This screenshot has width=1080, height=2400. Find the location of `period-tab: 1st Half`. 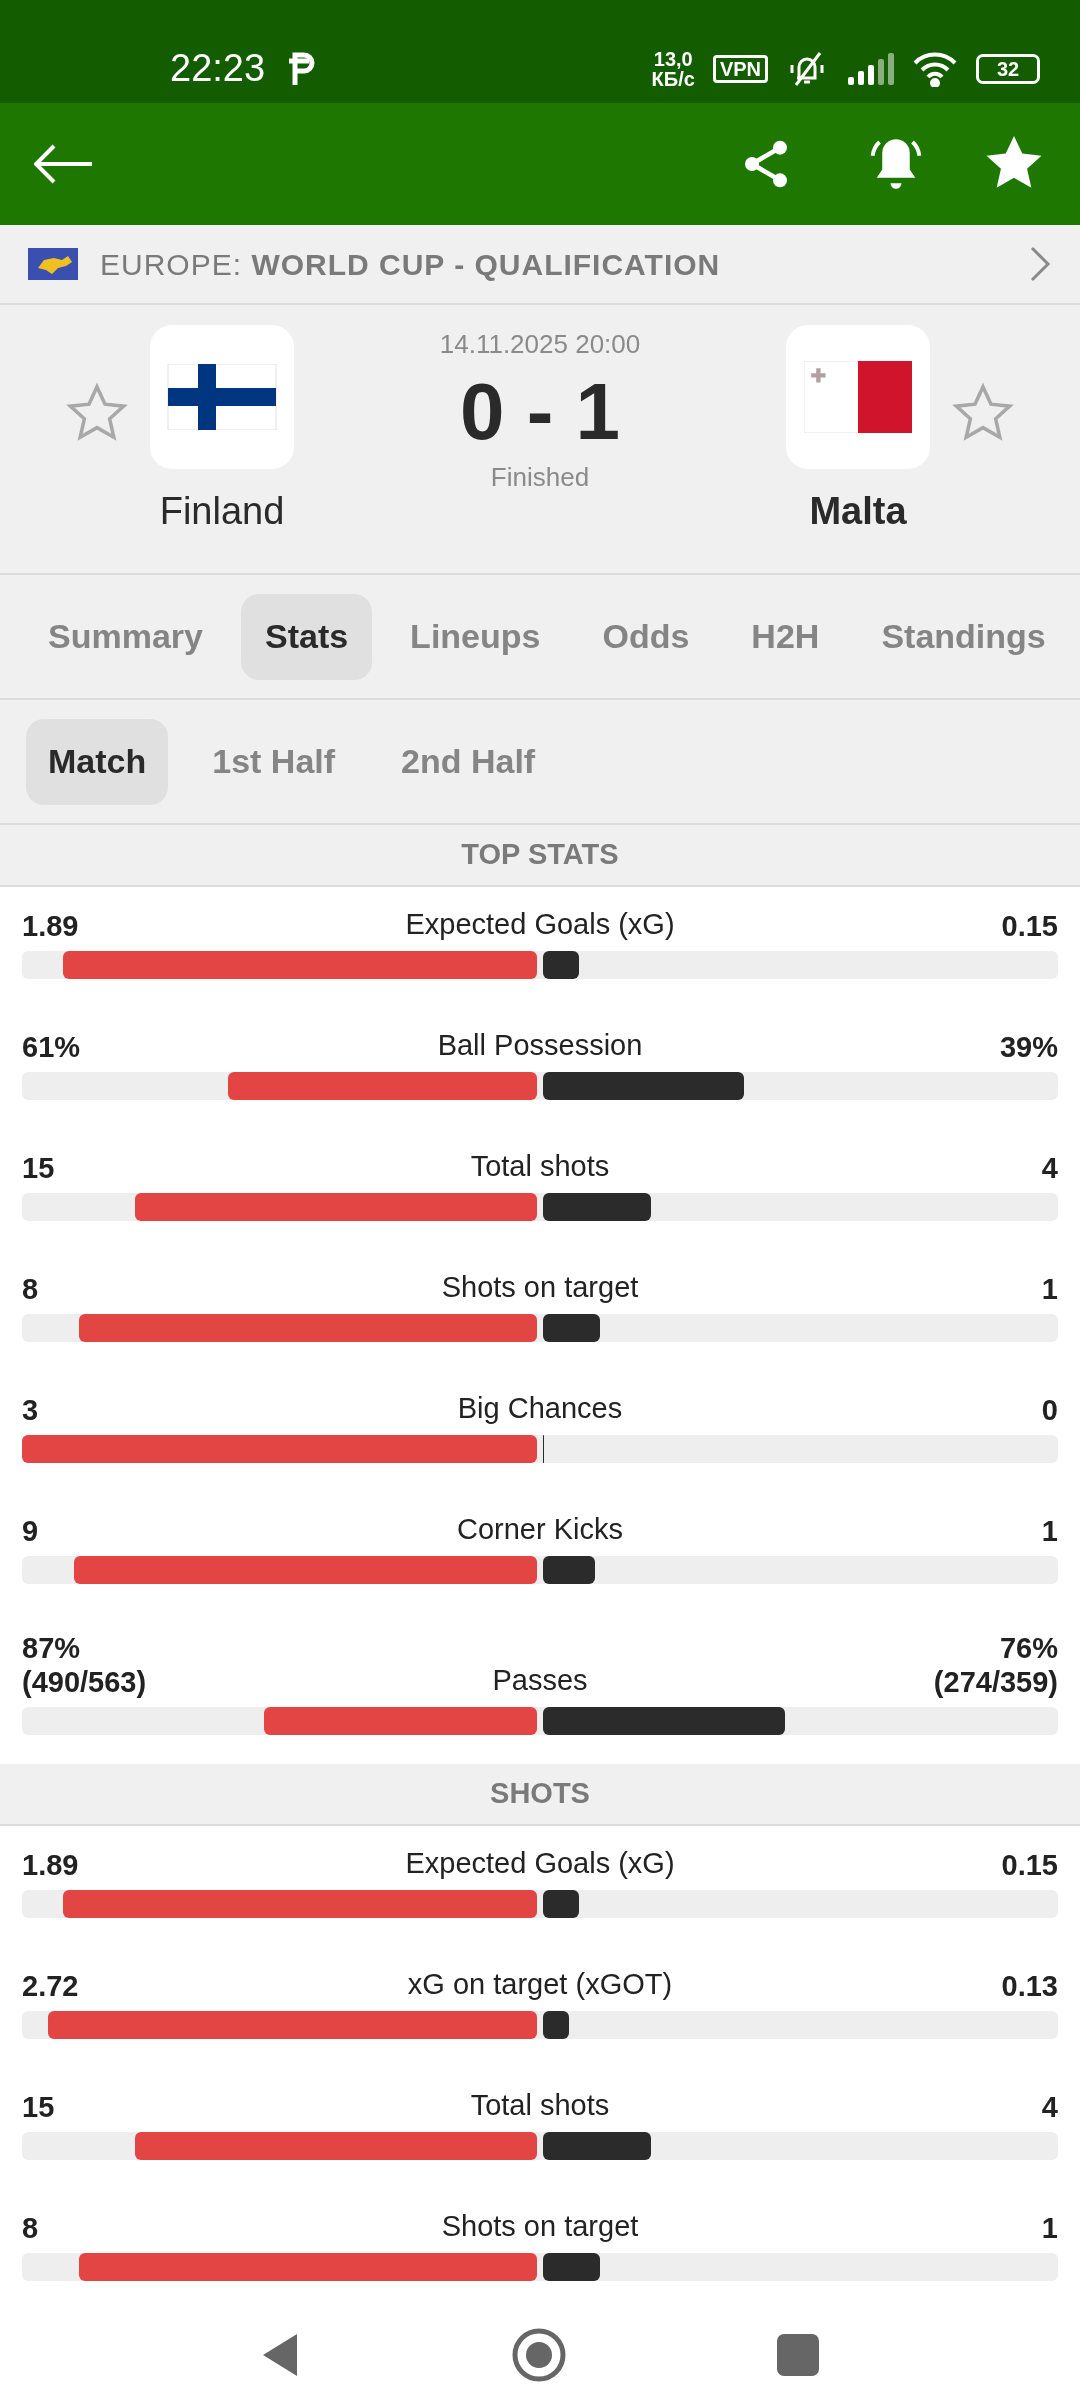

period-tab: 1st Half is located at coordinates (274, 761).